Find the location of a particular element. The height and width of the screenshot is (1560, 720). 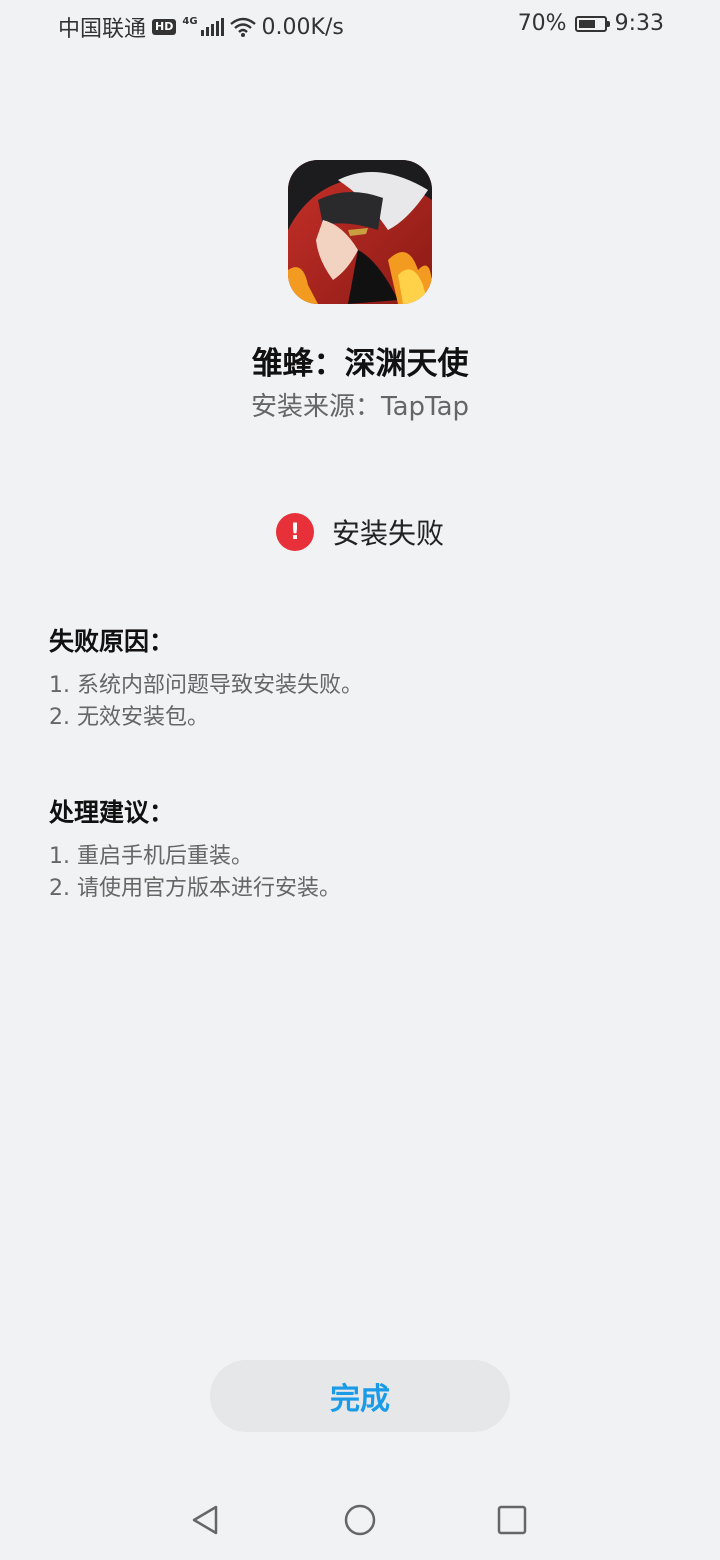

failure-reason-item: 1. 系统内部问题导致安装失败。 is located at coordinates (206, 685).